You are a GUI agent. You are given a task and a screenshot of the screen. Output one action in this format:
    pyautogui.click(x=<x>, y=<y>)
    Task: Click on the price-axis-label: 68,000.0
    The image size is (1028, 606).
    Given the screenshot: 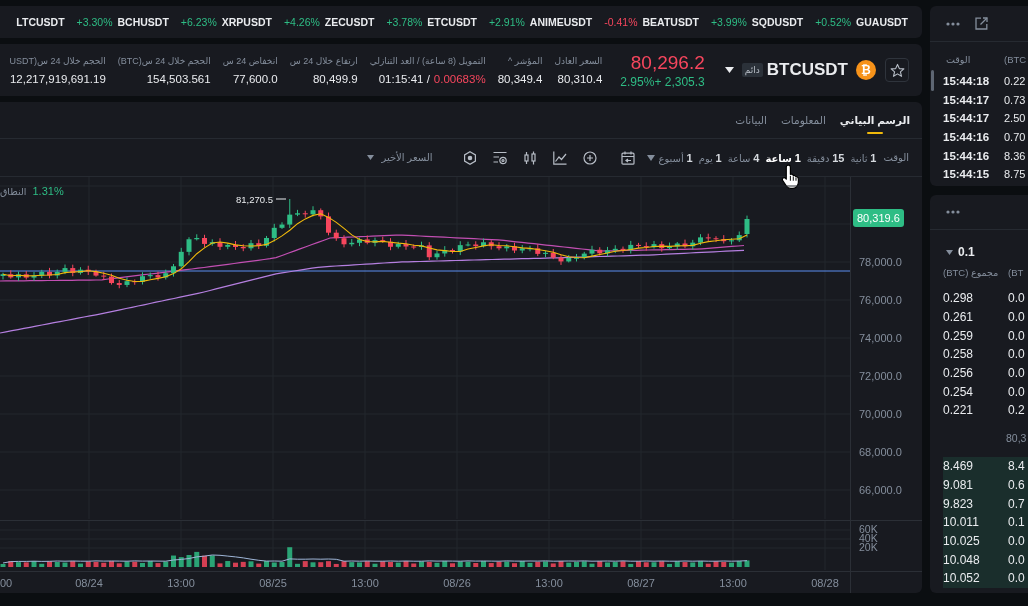 What is the action you would take?
    pyautogui.click(x=880, y=452)
    